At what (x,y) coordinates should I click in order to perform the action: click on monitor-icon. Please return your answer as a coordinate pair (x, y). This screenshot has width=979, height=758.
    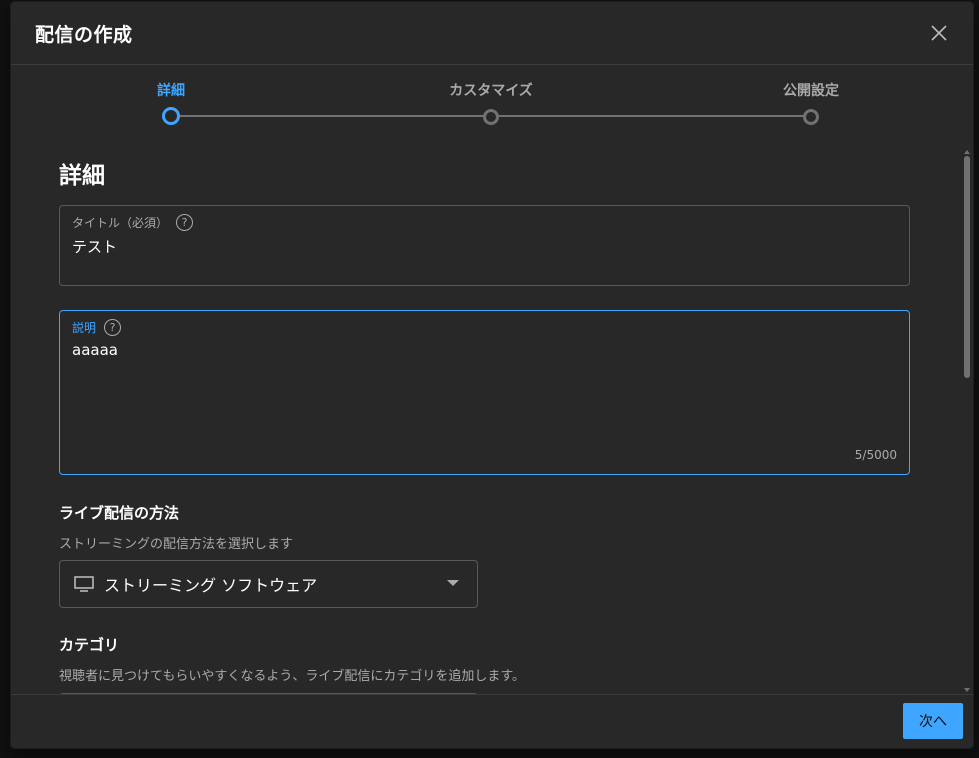
    Looking at the image, I should click on (84, 584).